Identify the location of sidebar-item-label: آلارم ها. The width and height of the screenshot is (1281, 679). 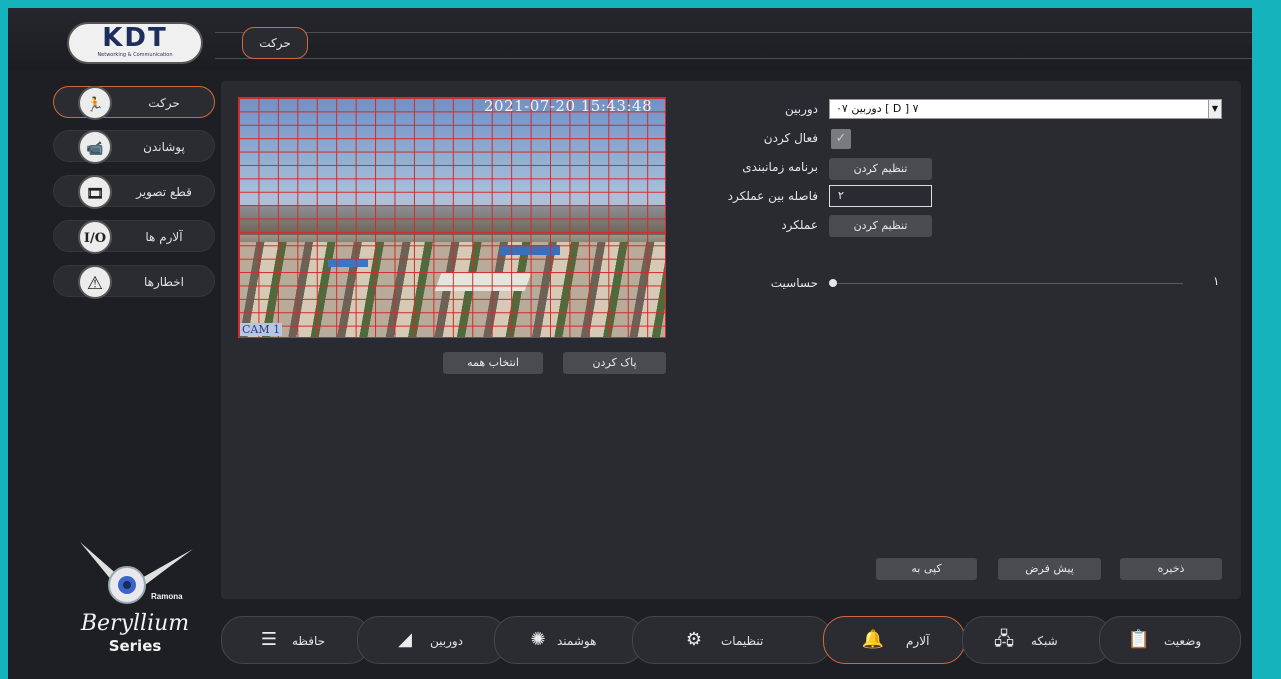
(164, 237).